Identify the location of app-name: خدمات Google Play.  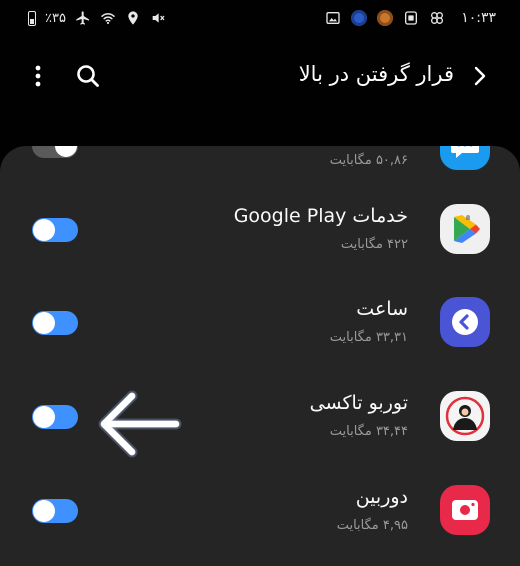
(320, 216).